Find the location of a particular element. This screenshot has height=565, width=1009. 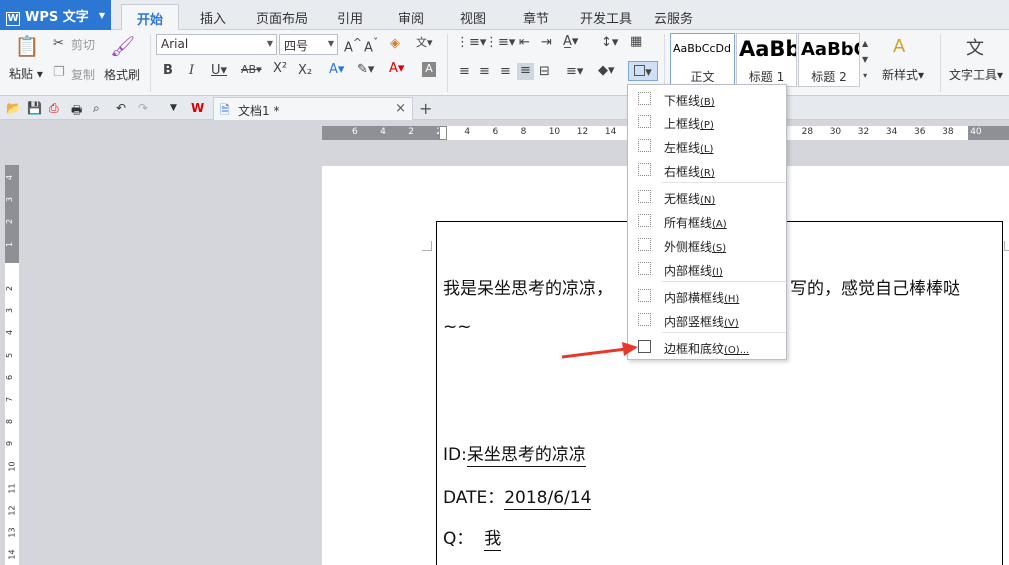

tab-developer: 开发工具 is located at coordinates (606, 17).